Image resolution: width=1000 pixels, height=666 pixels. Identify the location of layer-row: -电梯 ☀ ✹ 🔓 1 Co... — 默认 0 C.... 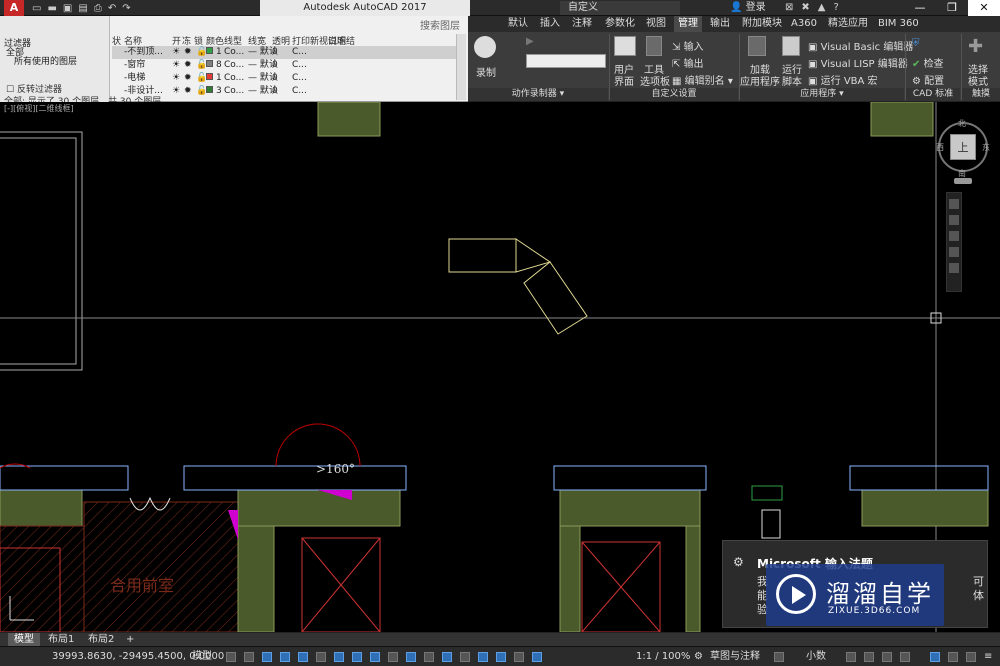
(287, 78).